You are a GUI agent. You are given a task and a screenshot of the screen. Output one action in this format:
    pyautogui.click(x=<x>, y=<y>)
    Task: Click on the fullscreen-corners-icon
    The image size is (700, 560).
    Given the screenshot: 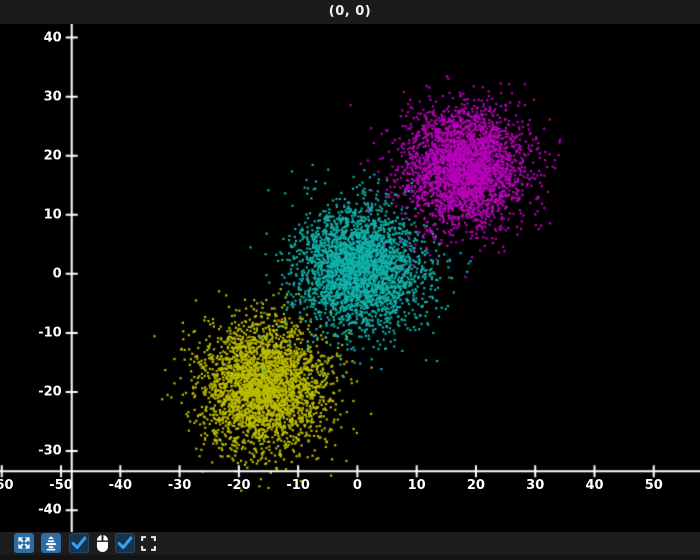 What is the action you would take?
    pyautogui.click(x=148, y=543)
    